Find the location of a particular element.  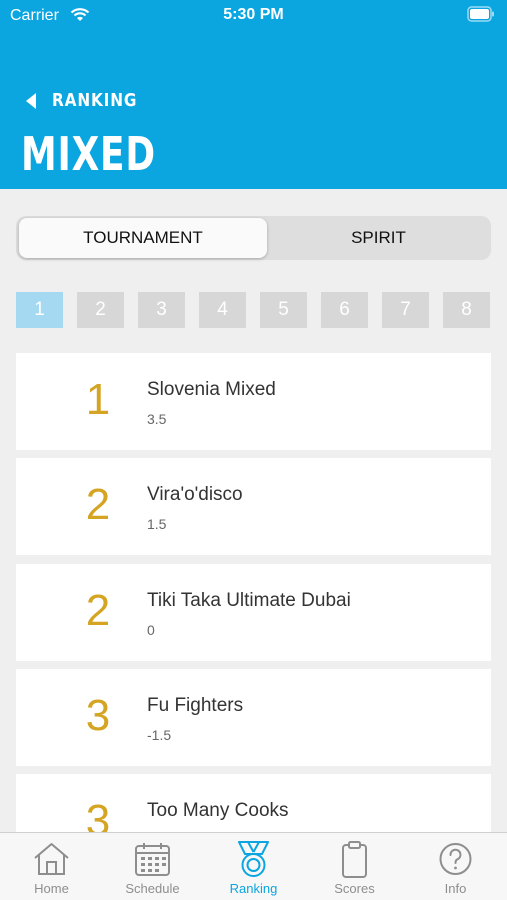

team-name: Vira'o'disco is located at coordinates (195, 494).